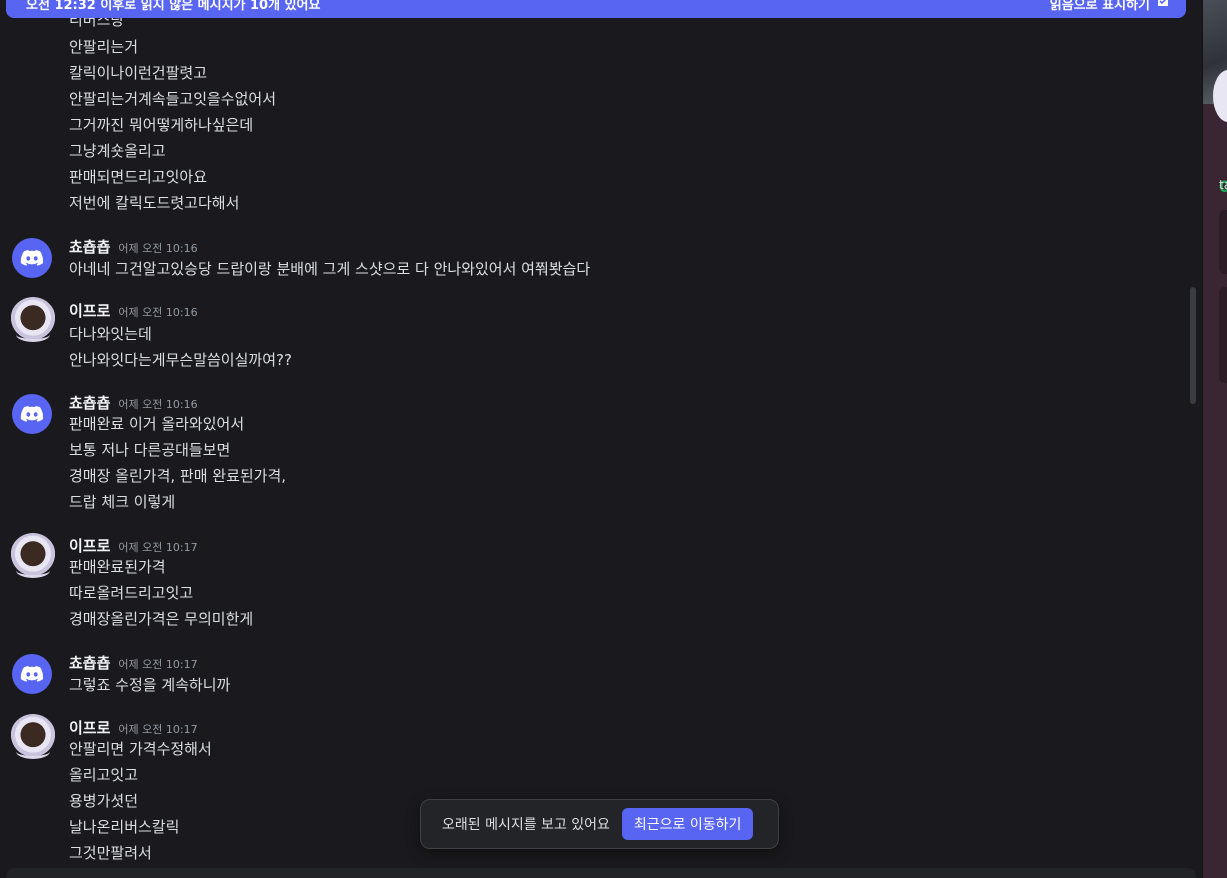 The height and width of the screenshot is (878, 1227). What do you see at coordinates (122, 502) in the screenshot?
I see `message-text: 드랍 체크 이렇게` at bounding box center [122, 502].